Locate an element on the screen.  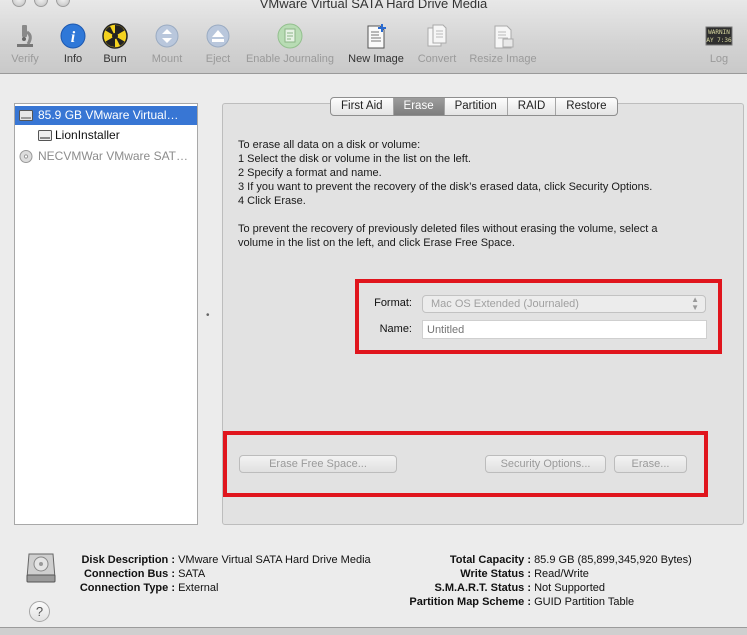
convert-button: Convert is located at coordinates (437, 46).